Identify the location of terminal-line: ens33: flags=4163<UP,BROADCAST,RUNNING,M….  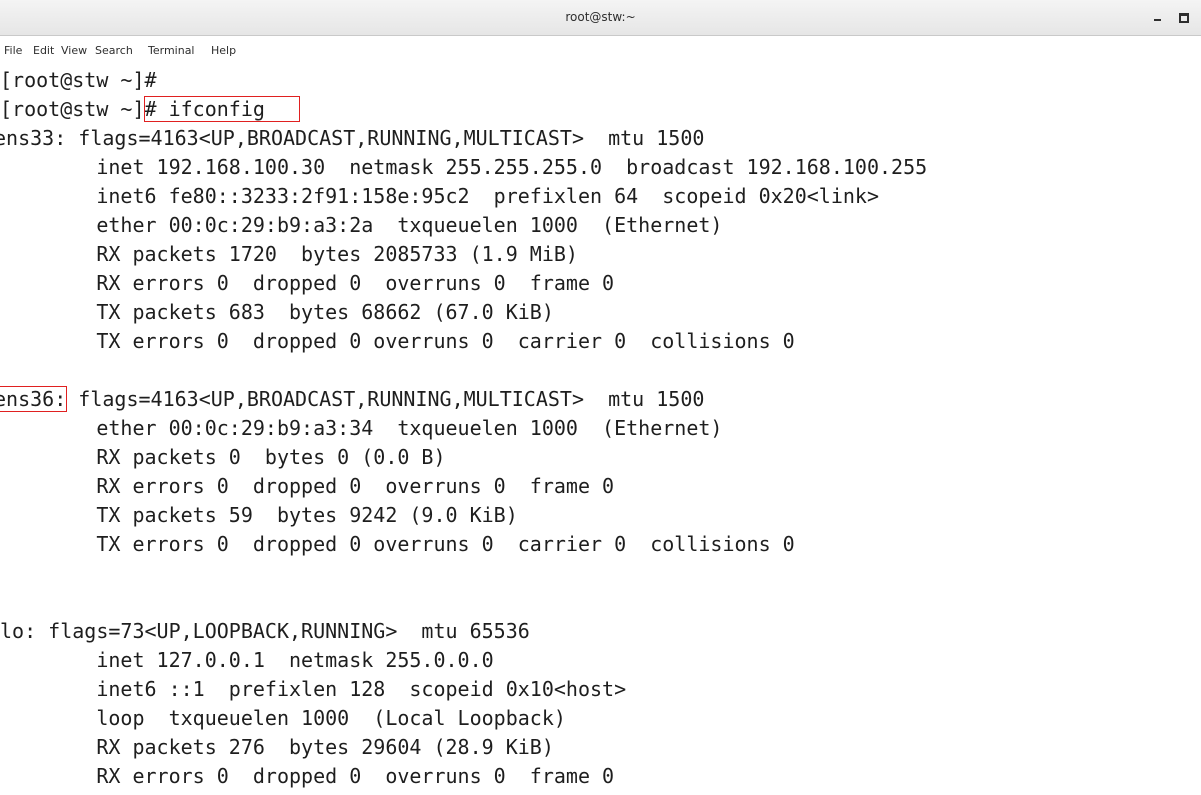
(352, 138).